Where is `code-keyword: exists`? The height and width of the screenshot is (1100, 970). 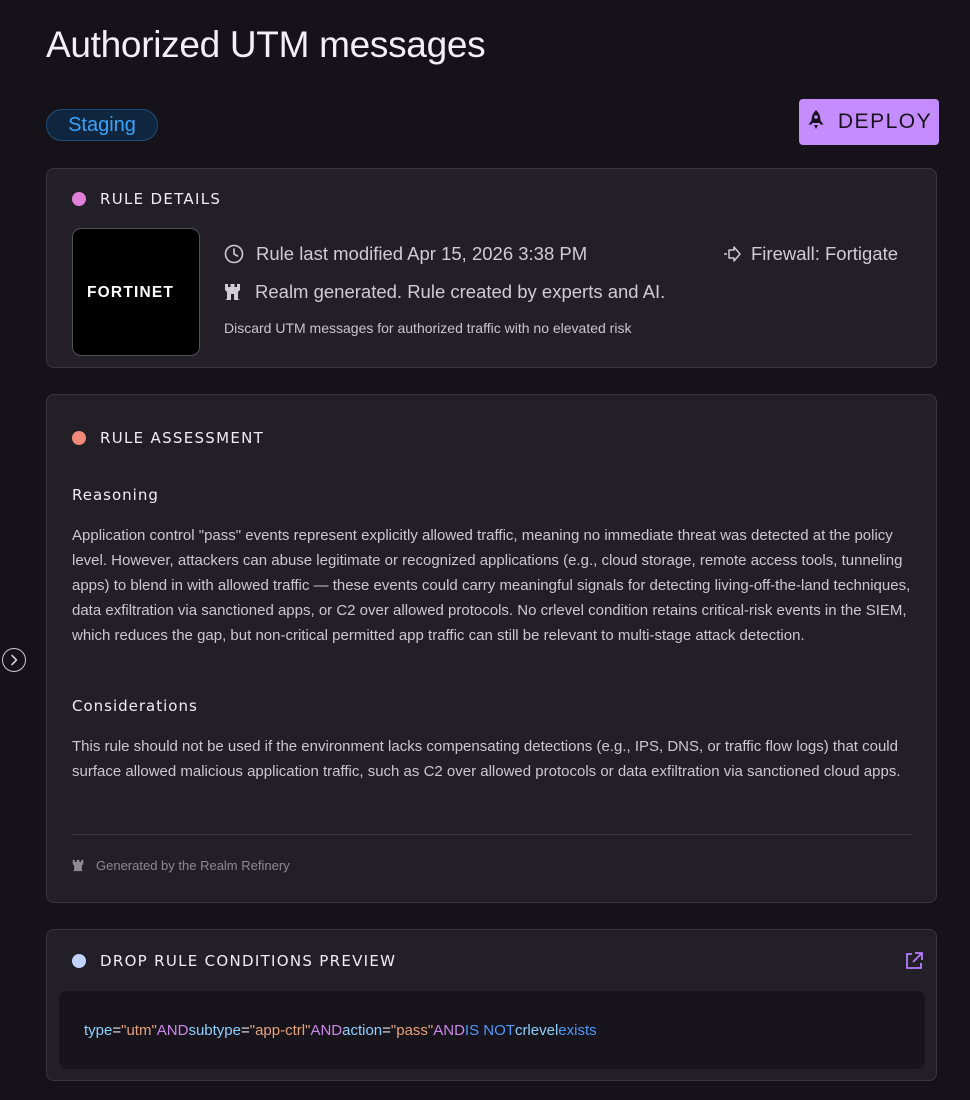
code-keyword: exists is located at coordinates (577, 1030).